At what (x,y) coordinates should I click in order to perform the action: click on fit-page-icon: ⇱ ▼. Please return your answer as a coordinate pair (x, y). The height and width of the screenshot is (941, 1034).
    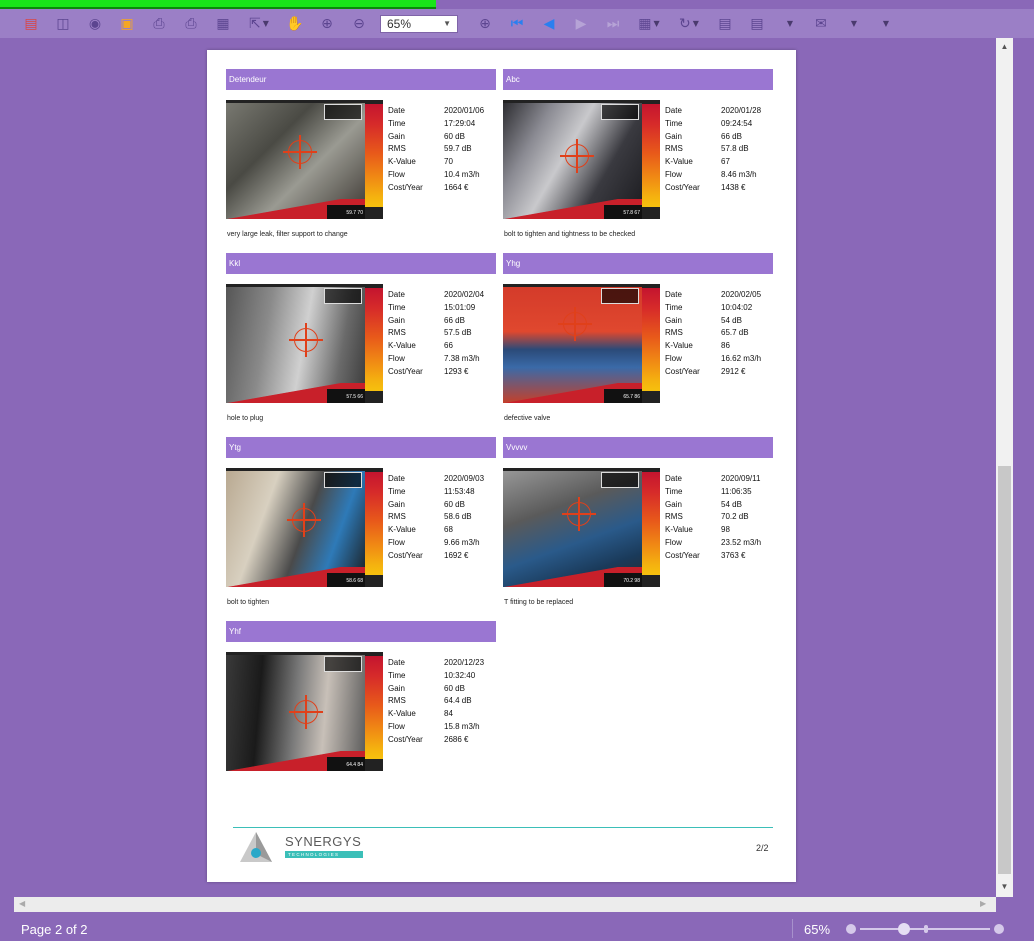
    Looking at the image, I should click on (259, 24).